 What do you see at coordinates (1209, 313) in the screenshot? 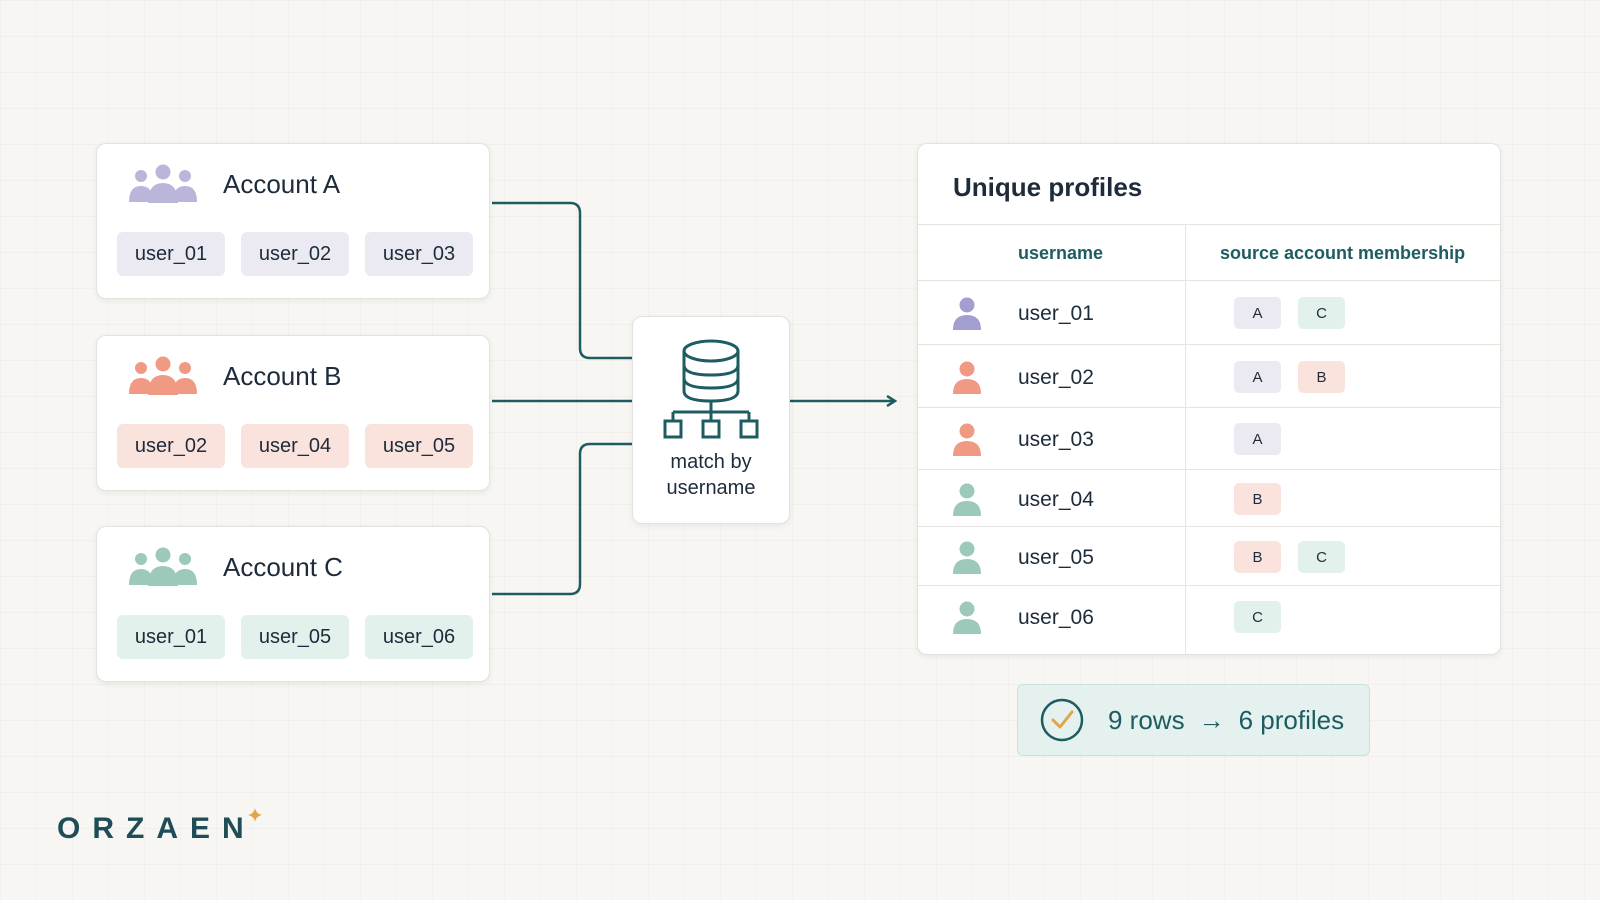
I see `table-row: user_01 A C` at bounding box center [1209, 313].